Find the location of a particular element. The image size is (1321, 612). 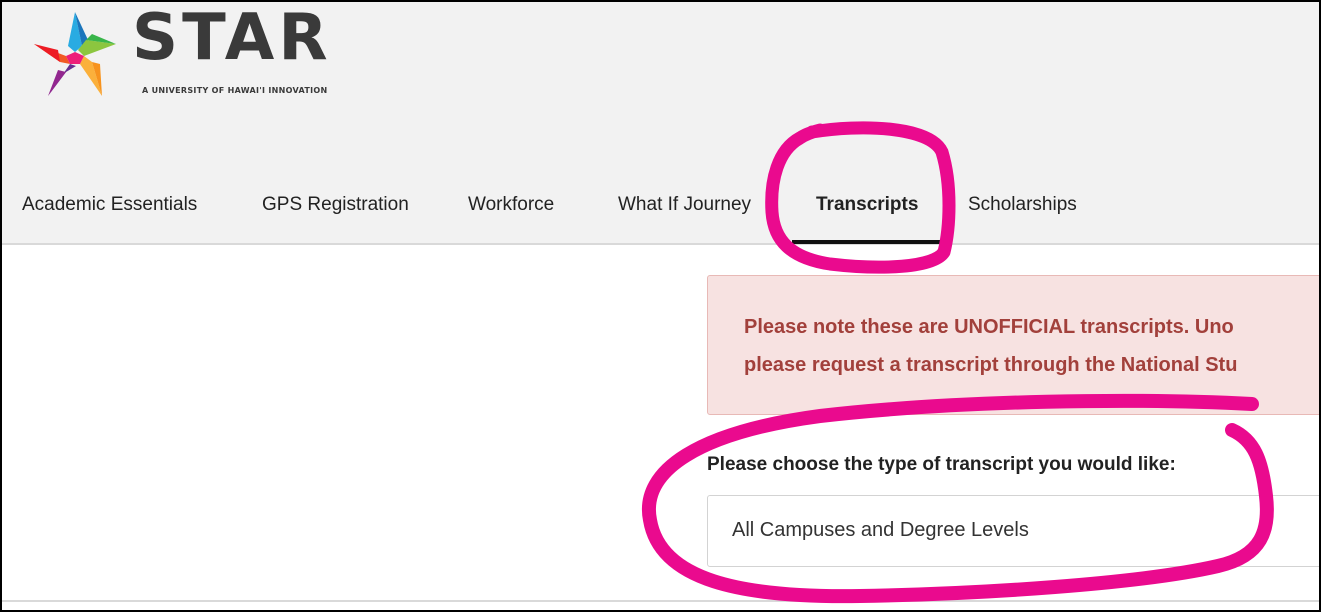

nav-item-workforce: Workforce is located at coordinates (511, 205).